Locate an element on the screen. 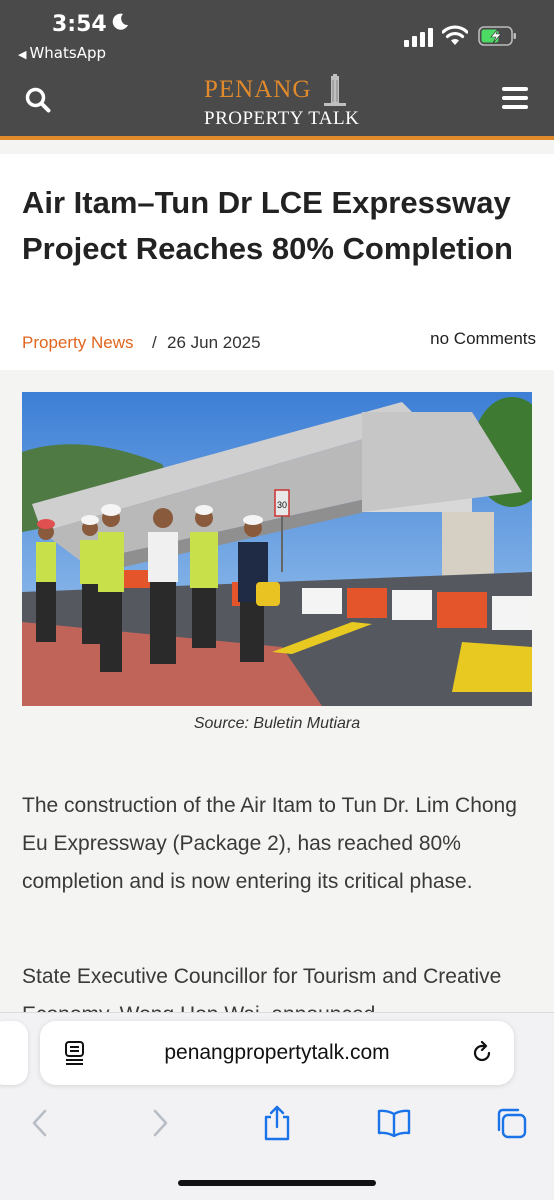  share-icon is located at coordinates (277, 1123).